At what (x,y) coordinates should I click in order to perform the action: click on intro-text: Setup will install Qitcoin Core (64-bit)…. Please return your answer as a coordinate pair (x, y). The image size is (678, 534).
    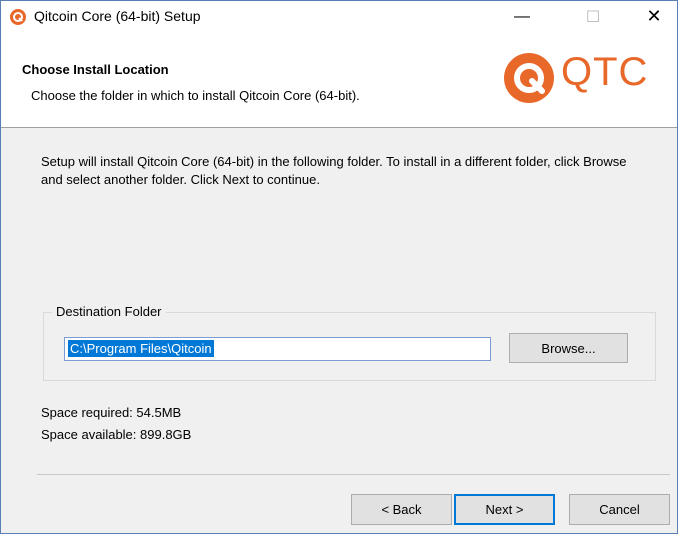
    Looking at the image, I should click on (334, 170).